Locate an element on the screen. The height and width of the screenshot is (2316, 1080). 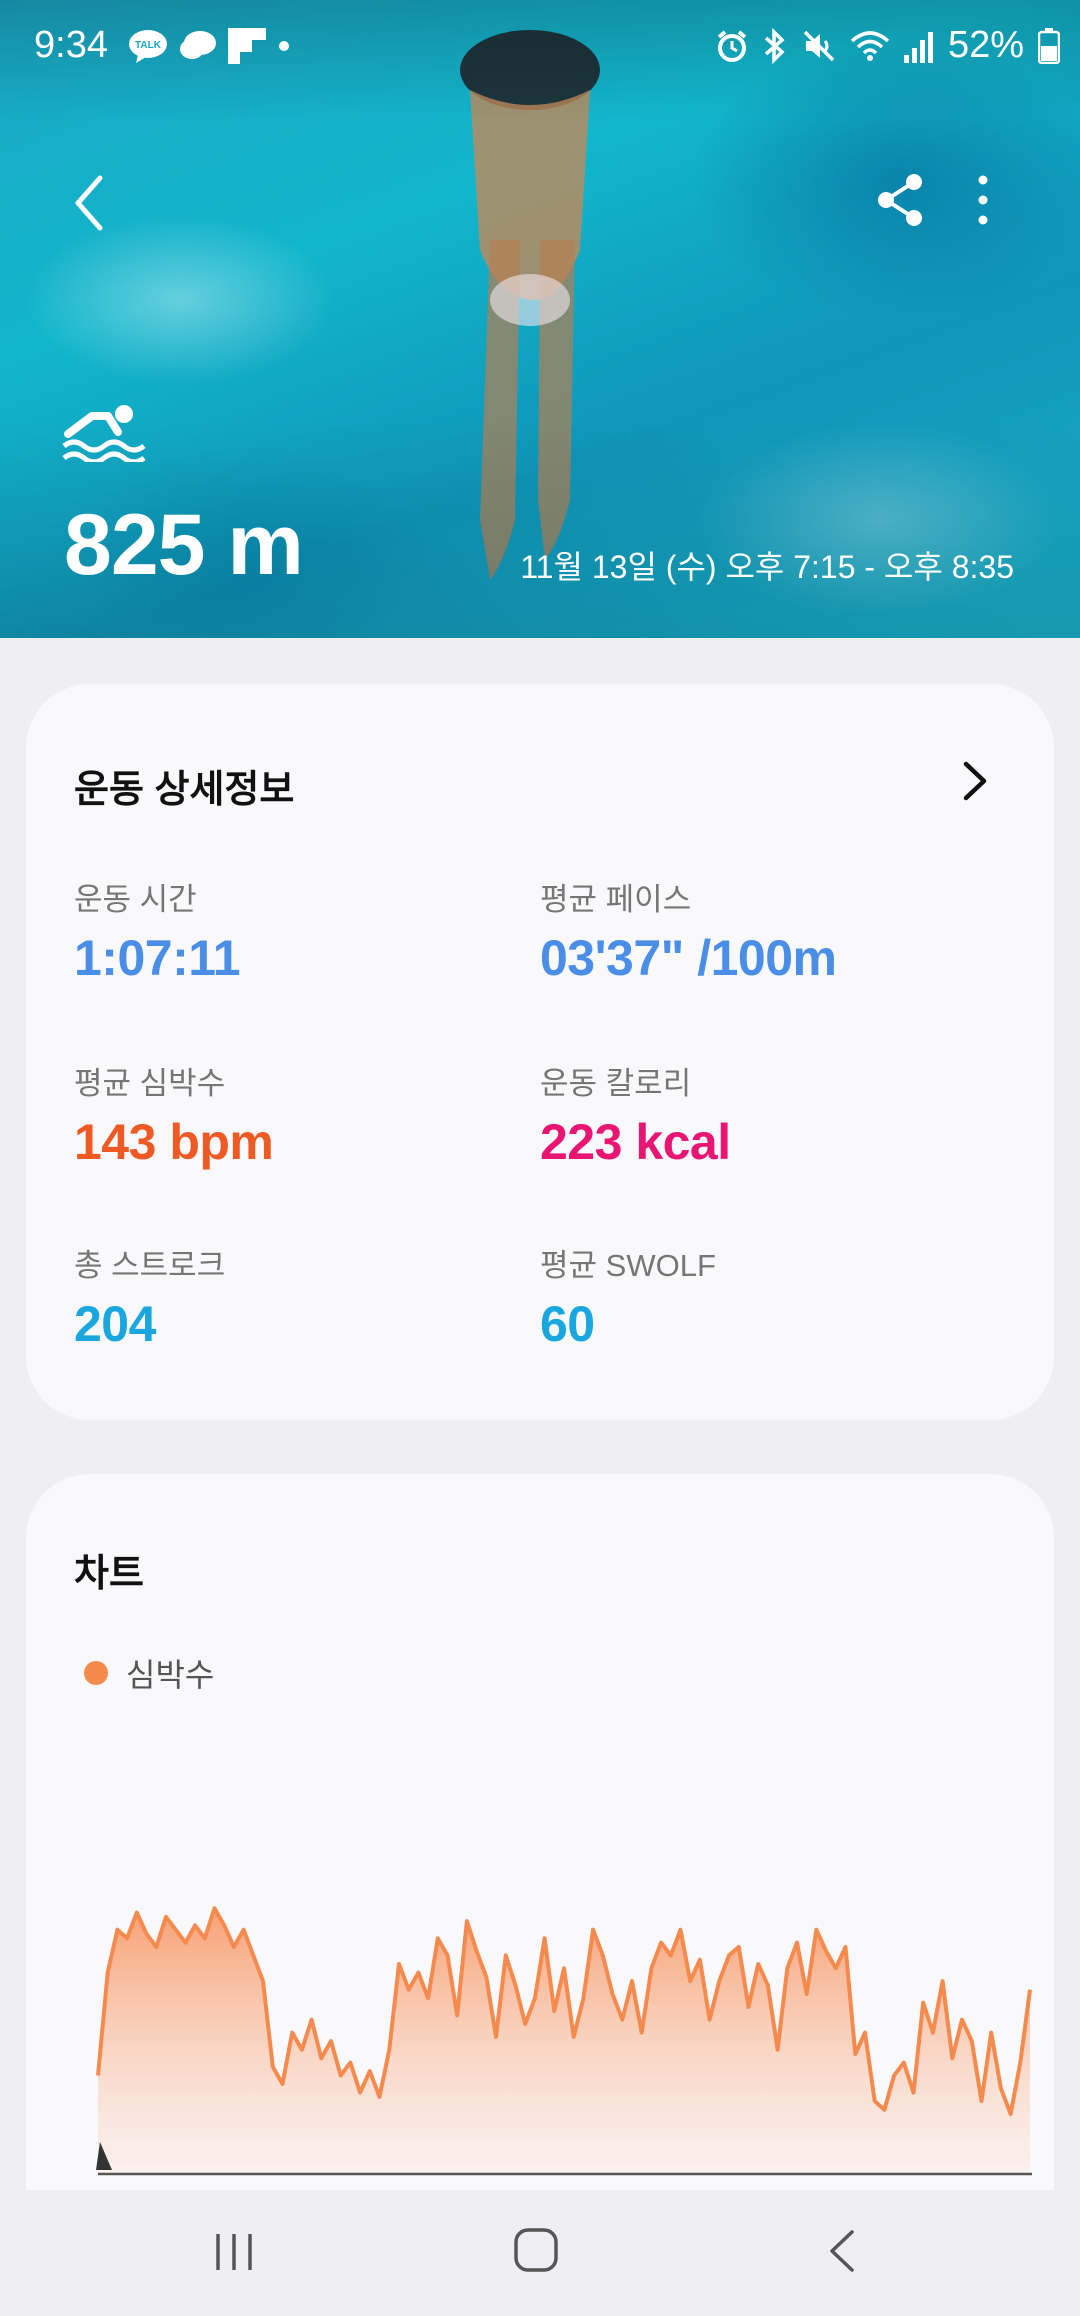
metric-value: 03'37" /100m is located at coordinates (688, 958).